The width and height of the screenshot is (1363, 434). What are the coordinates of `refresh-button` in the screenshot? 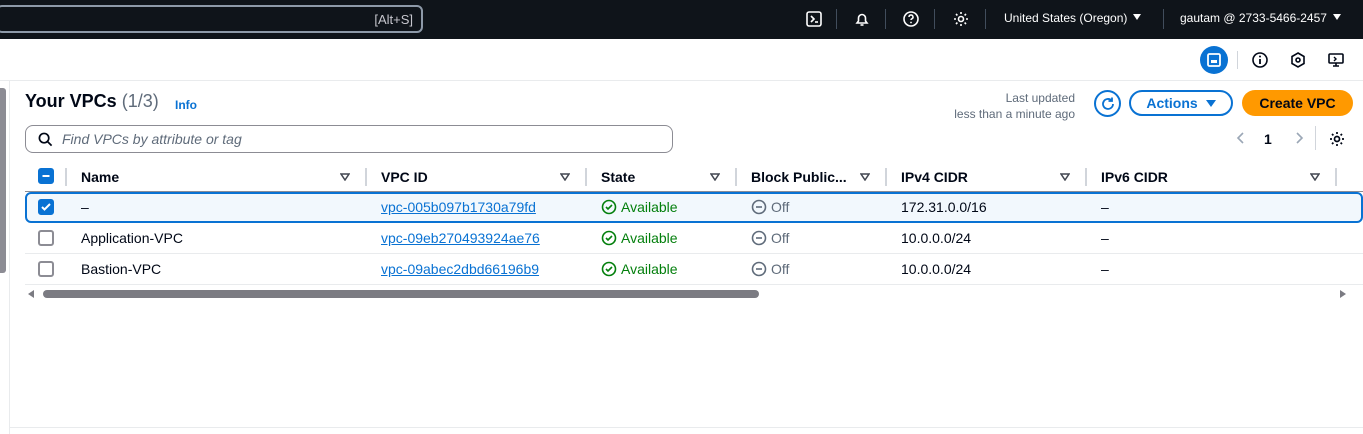 It's located at (1107, 103).